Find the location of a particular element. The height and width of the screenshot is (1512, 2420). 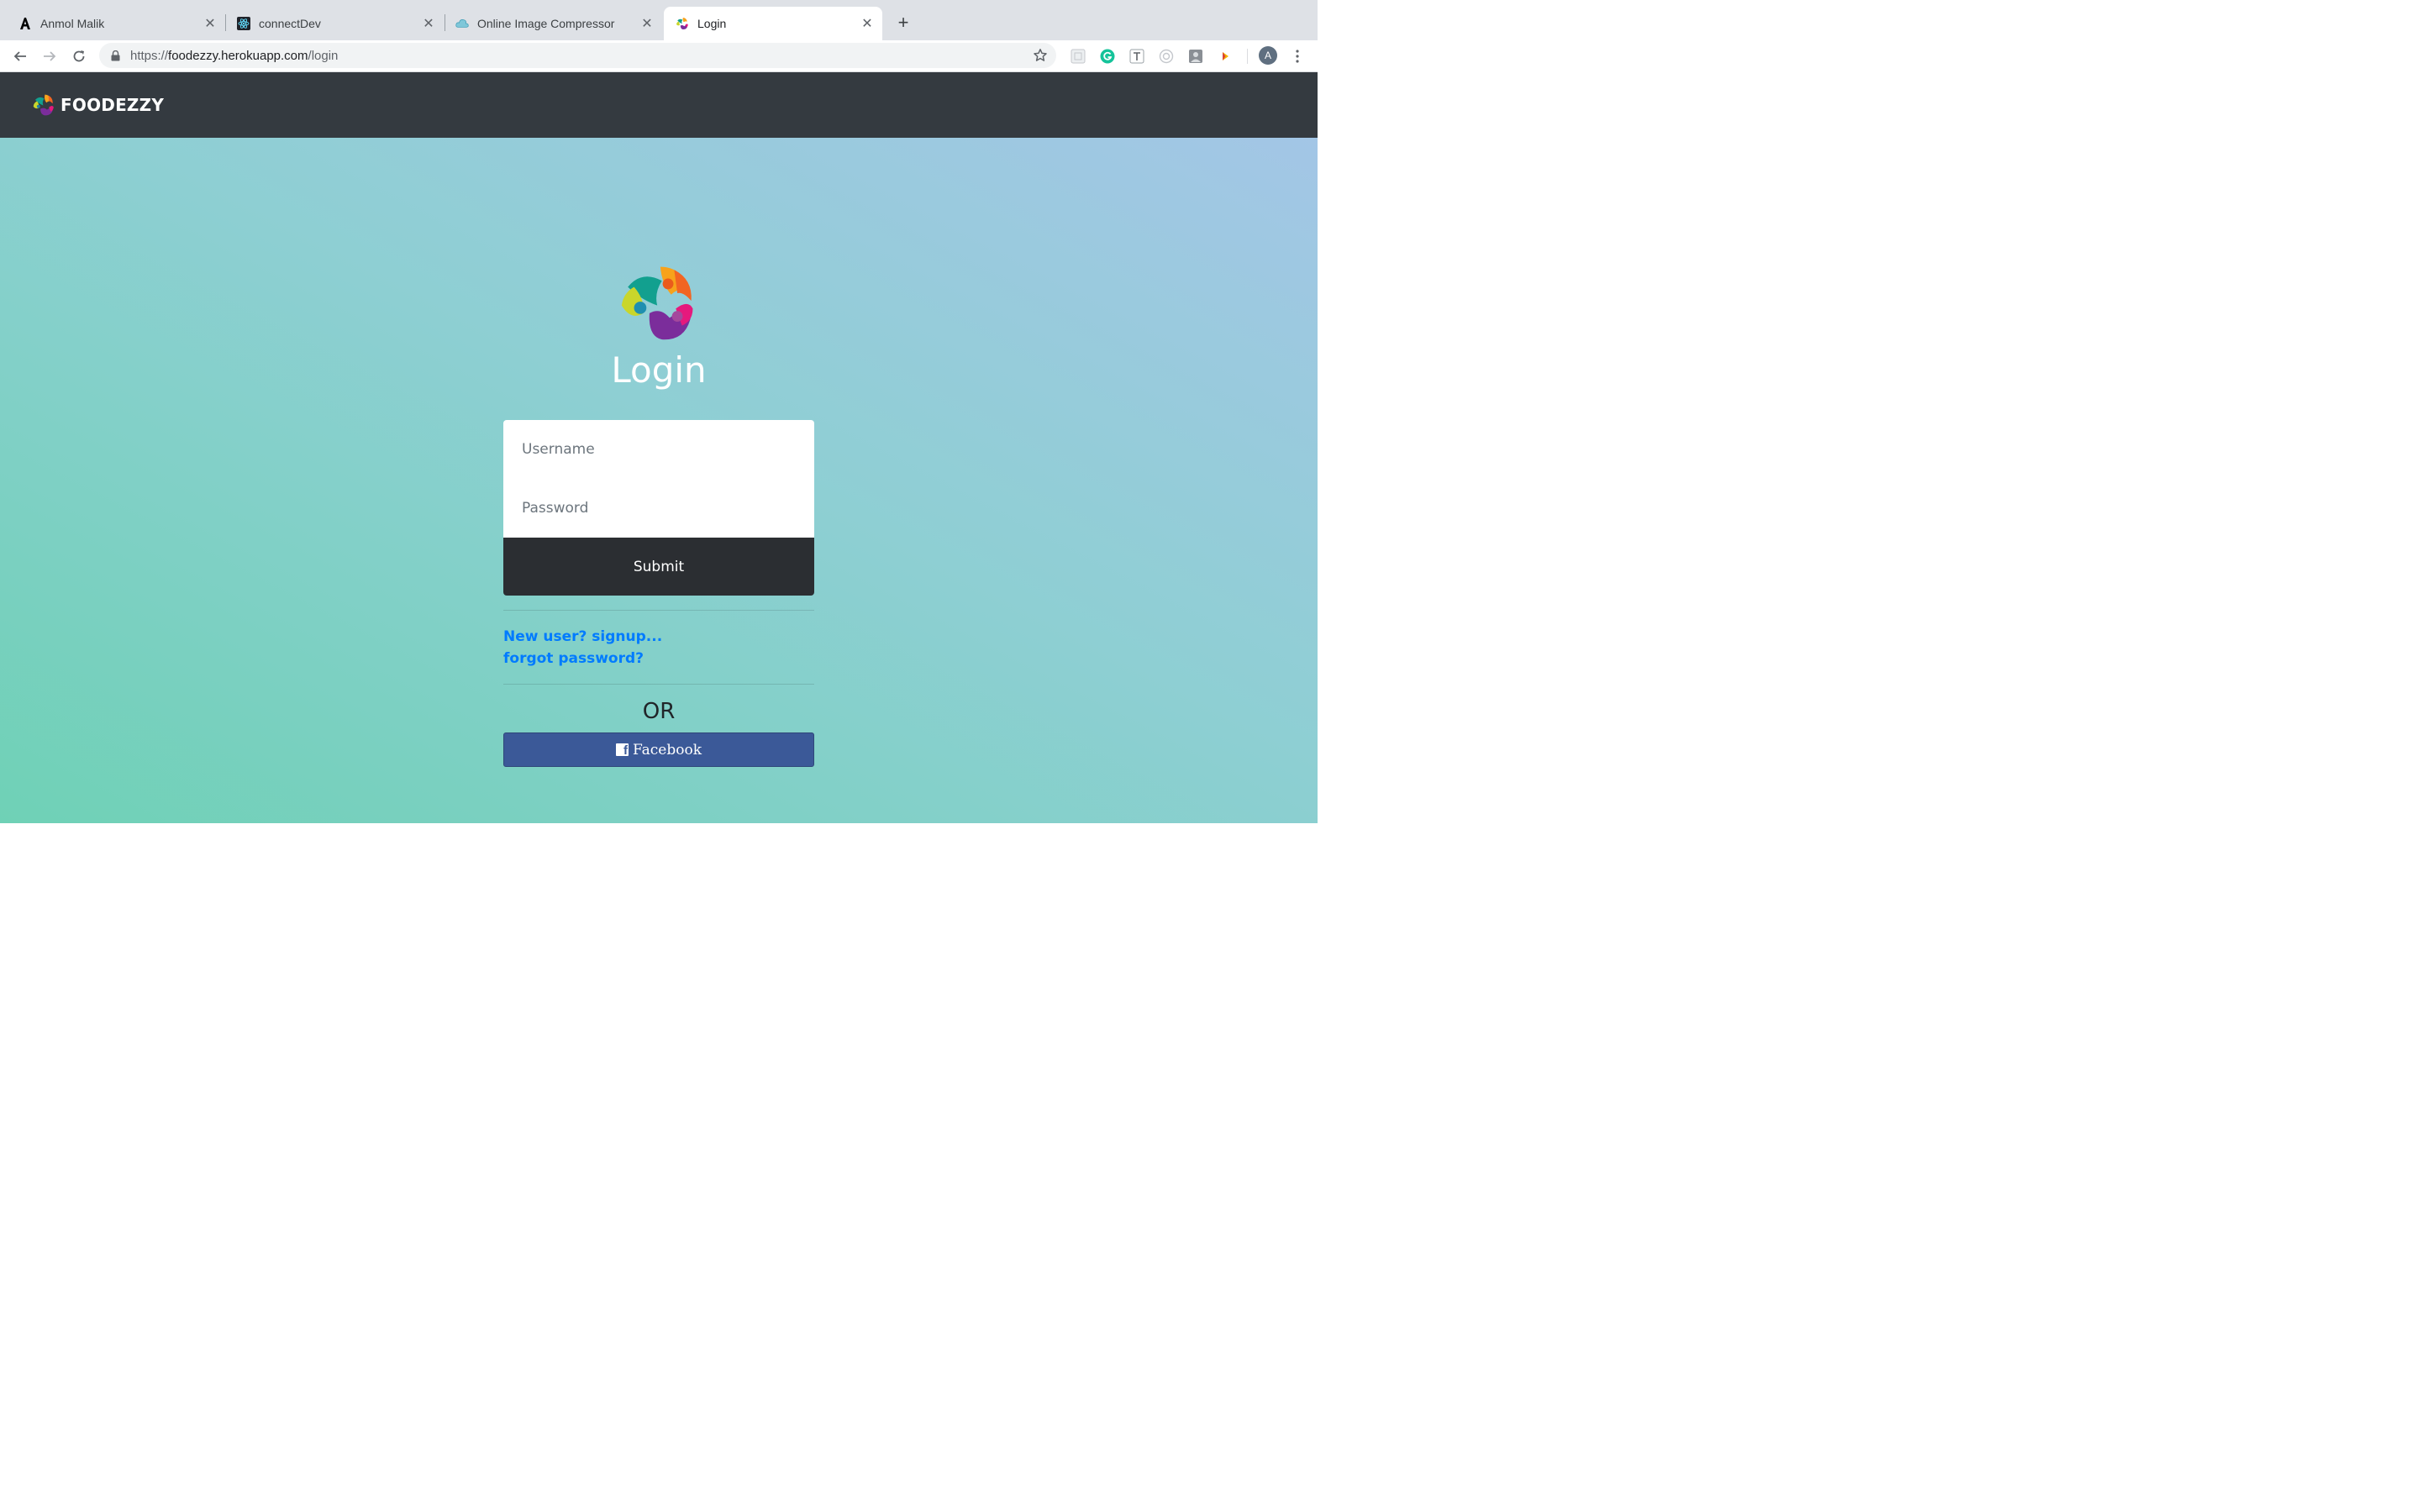

photo-extension-icon is located at coordinates (1195, 56).